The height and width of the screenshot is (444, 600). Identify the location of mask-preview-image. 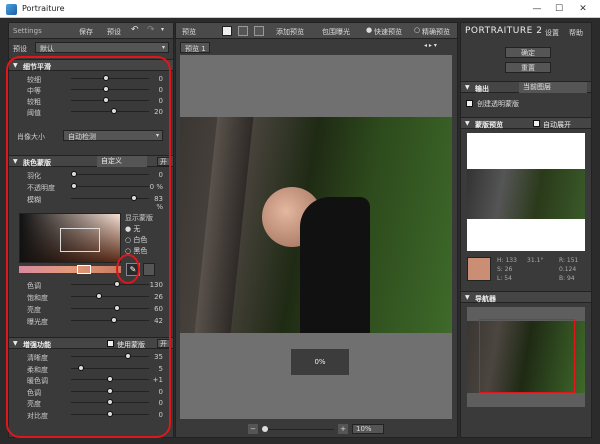
(526, 192).